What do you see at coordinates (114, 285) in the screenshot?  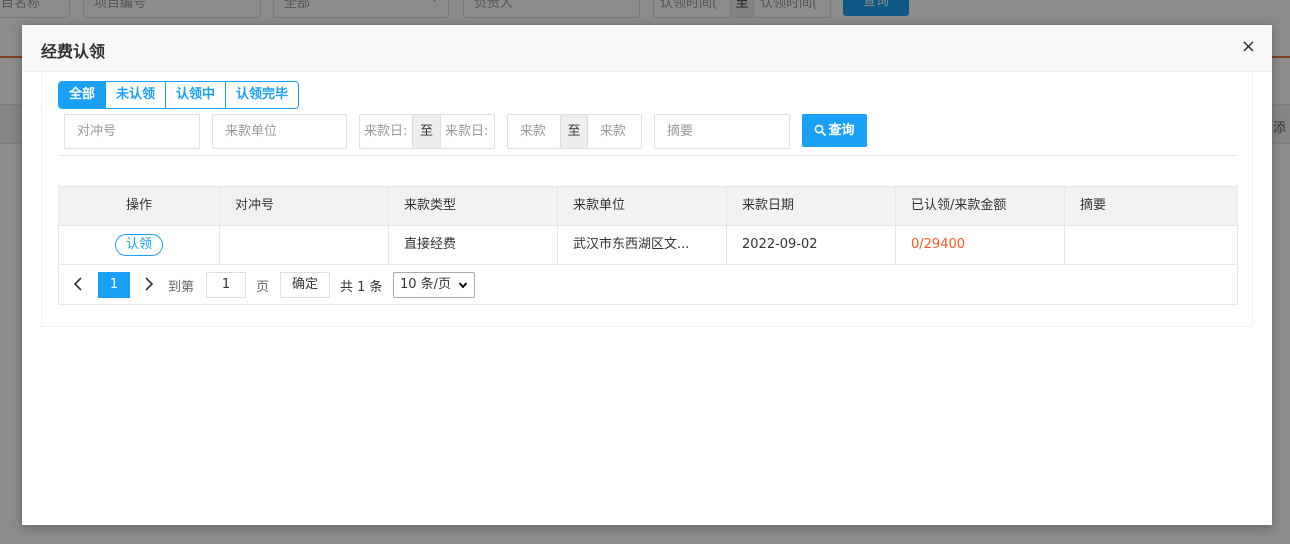 I see `page-button-current: 1` at bounding box center [114, 285].